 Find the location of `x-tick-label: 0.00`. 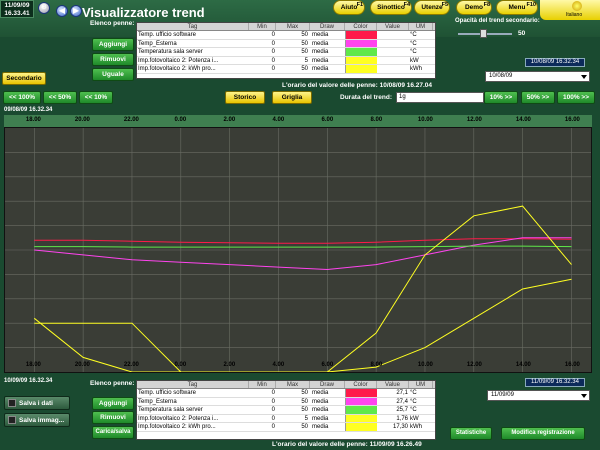

x-tick-label: 0.00 is located at coordinates (180, 365).